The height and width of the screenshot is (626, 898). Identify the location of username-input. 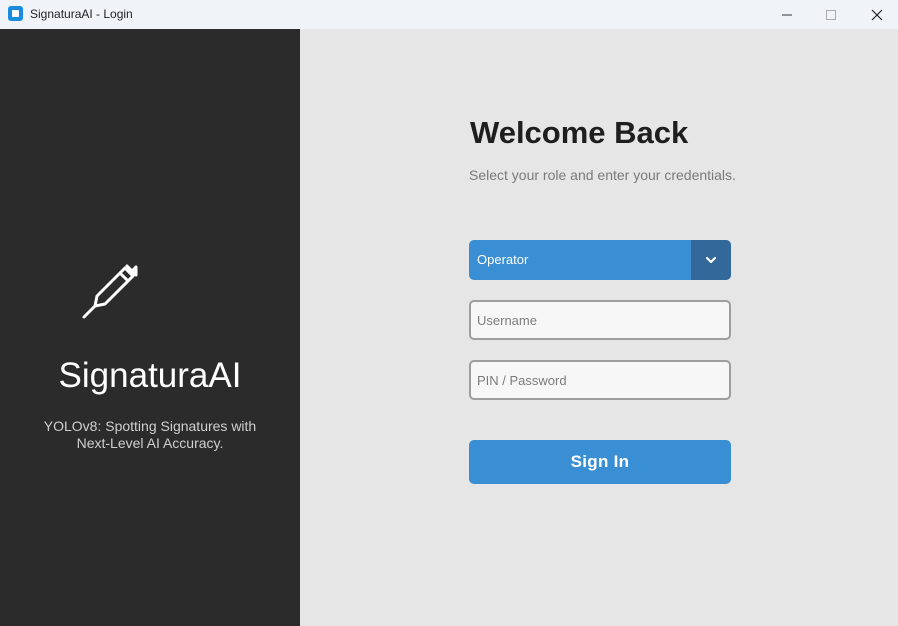
(600, 320).